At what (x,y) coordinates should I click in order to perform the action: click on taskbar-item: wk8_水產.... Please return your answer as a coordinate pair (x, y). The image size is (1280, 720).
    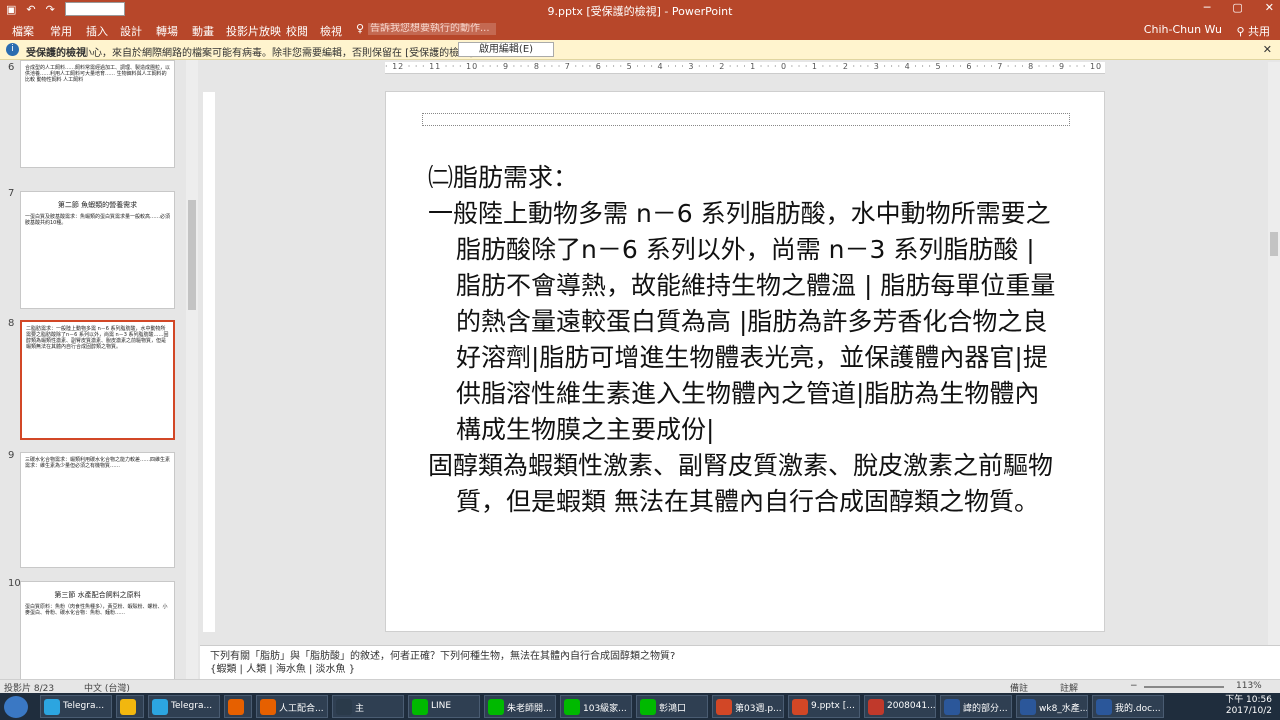
    Looking at the image, I should click on (1052, 706).